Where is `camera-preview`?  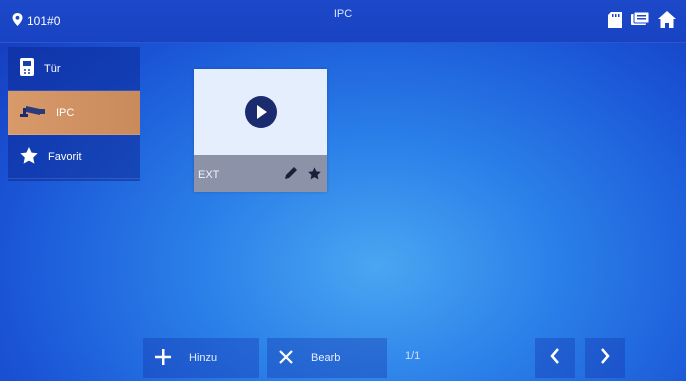 camera-preview is located at coordinates (260, 112).